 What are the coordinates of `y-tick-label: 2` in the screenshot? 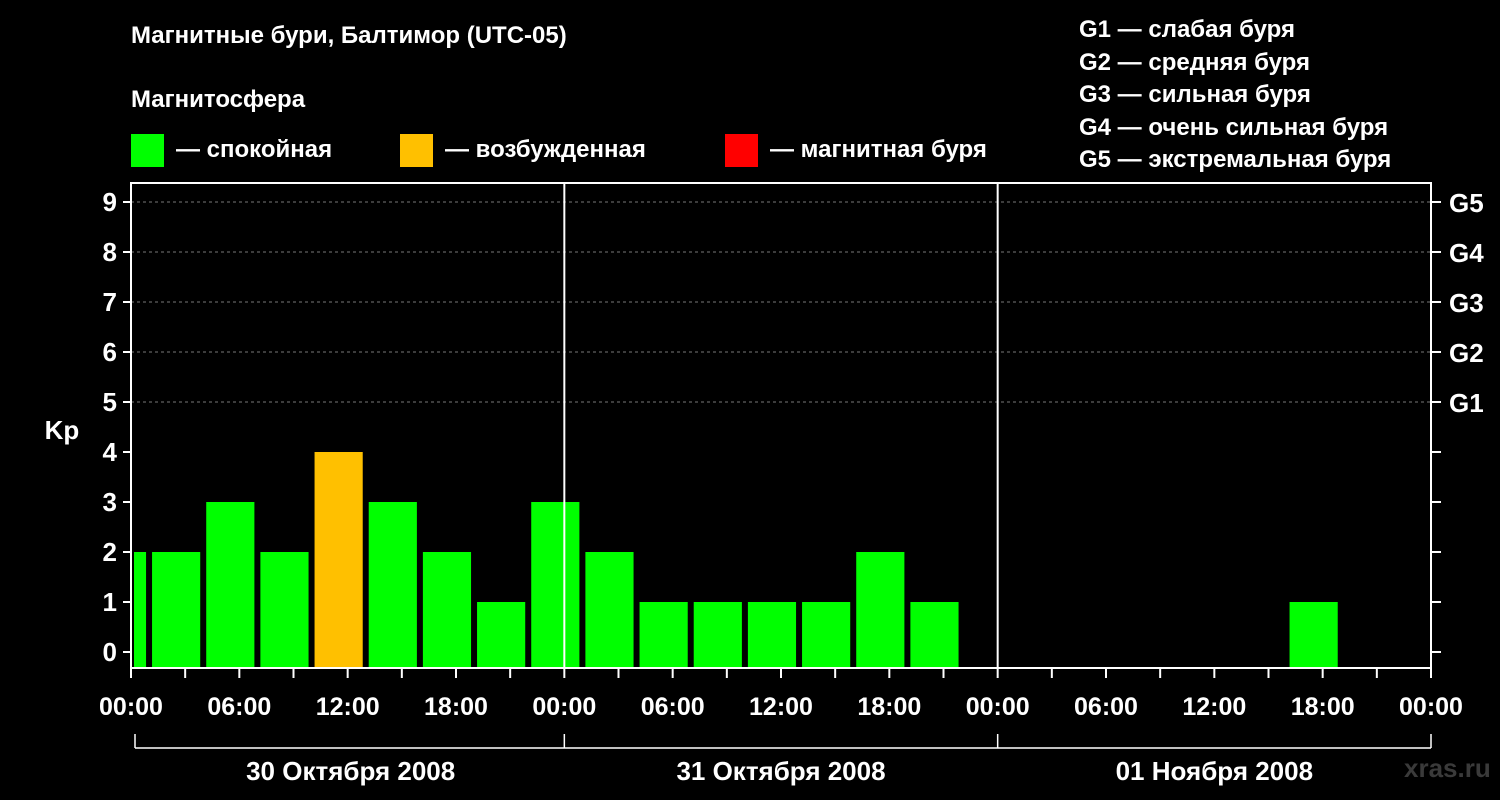 It's located at (110, 552).